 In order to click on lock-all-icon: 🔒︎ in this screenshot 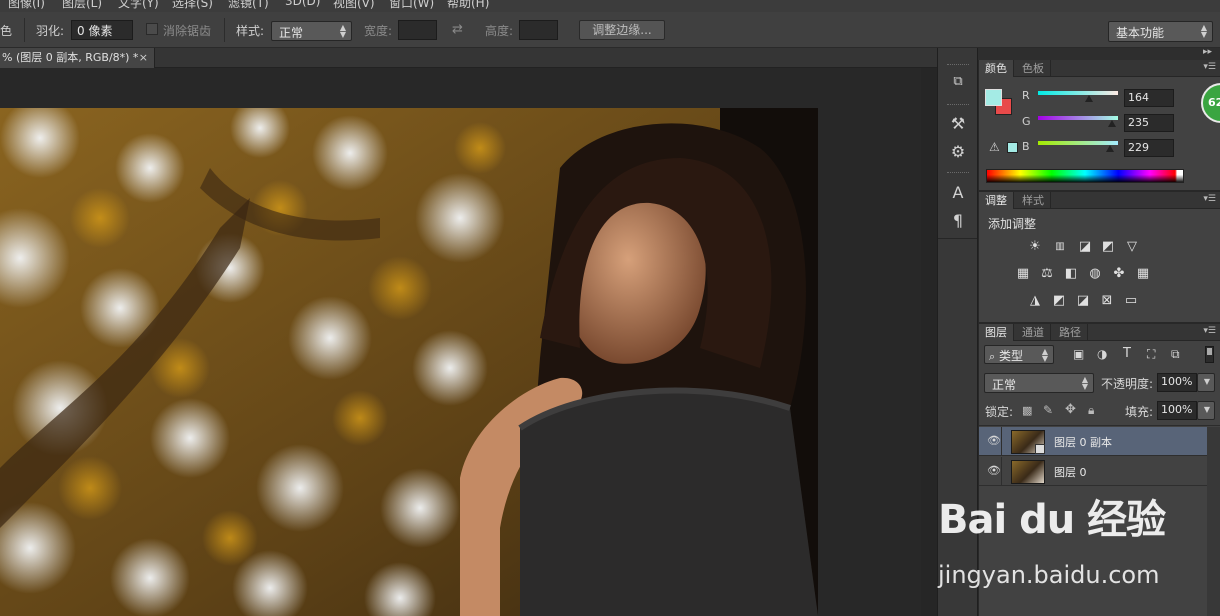, I will do `click(1091, 410)`.